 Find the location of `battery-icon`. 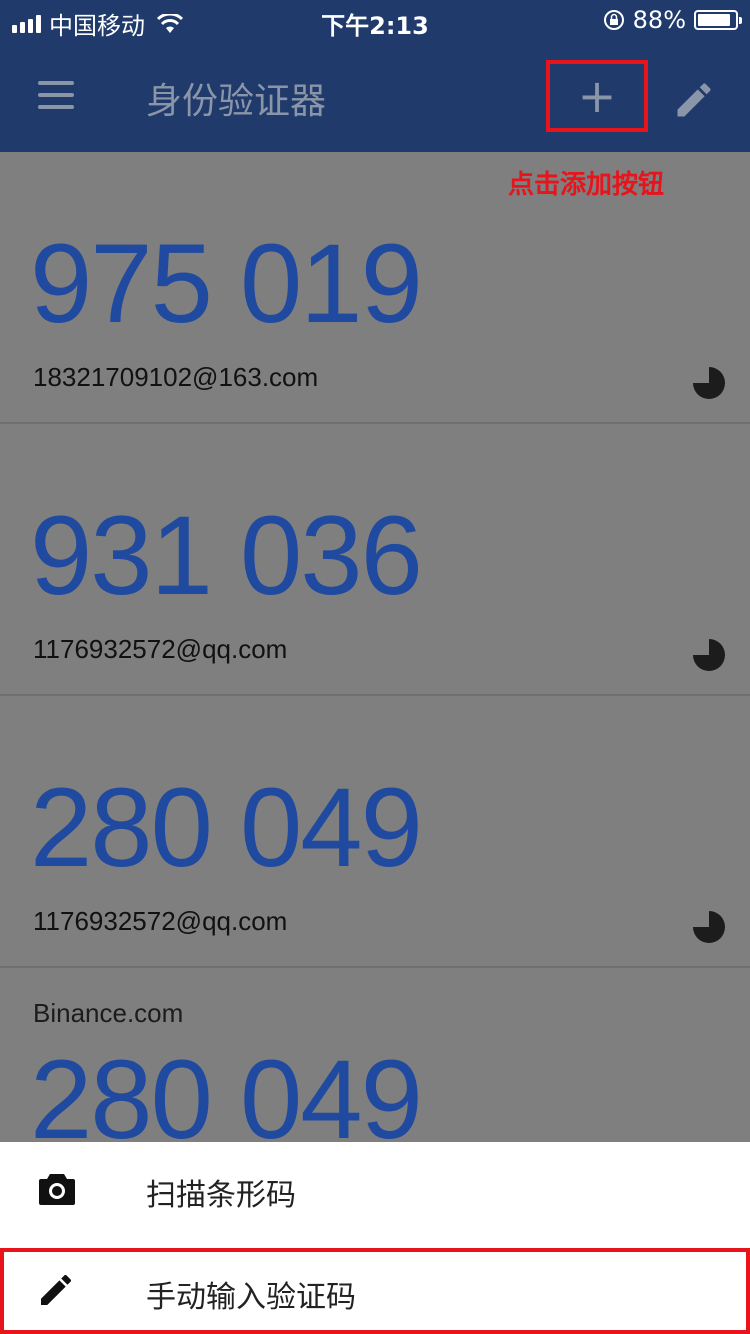

battery-icon is located at coordinates (718, 20).